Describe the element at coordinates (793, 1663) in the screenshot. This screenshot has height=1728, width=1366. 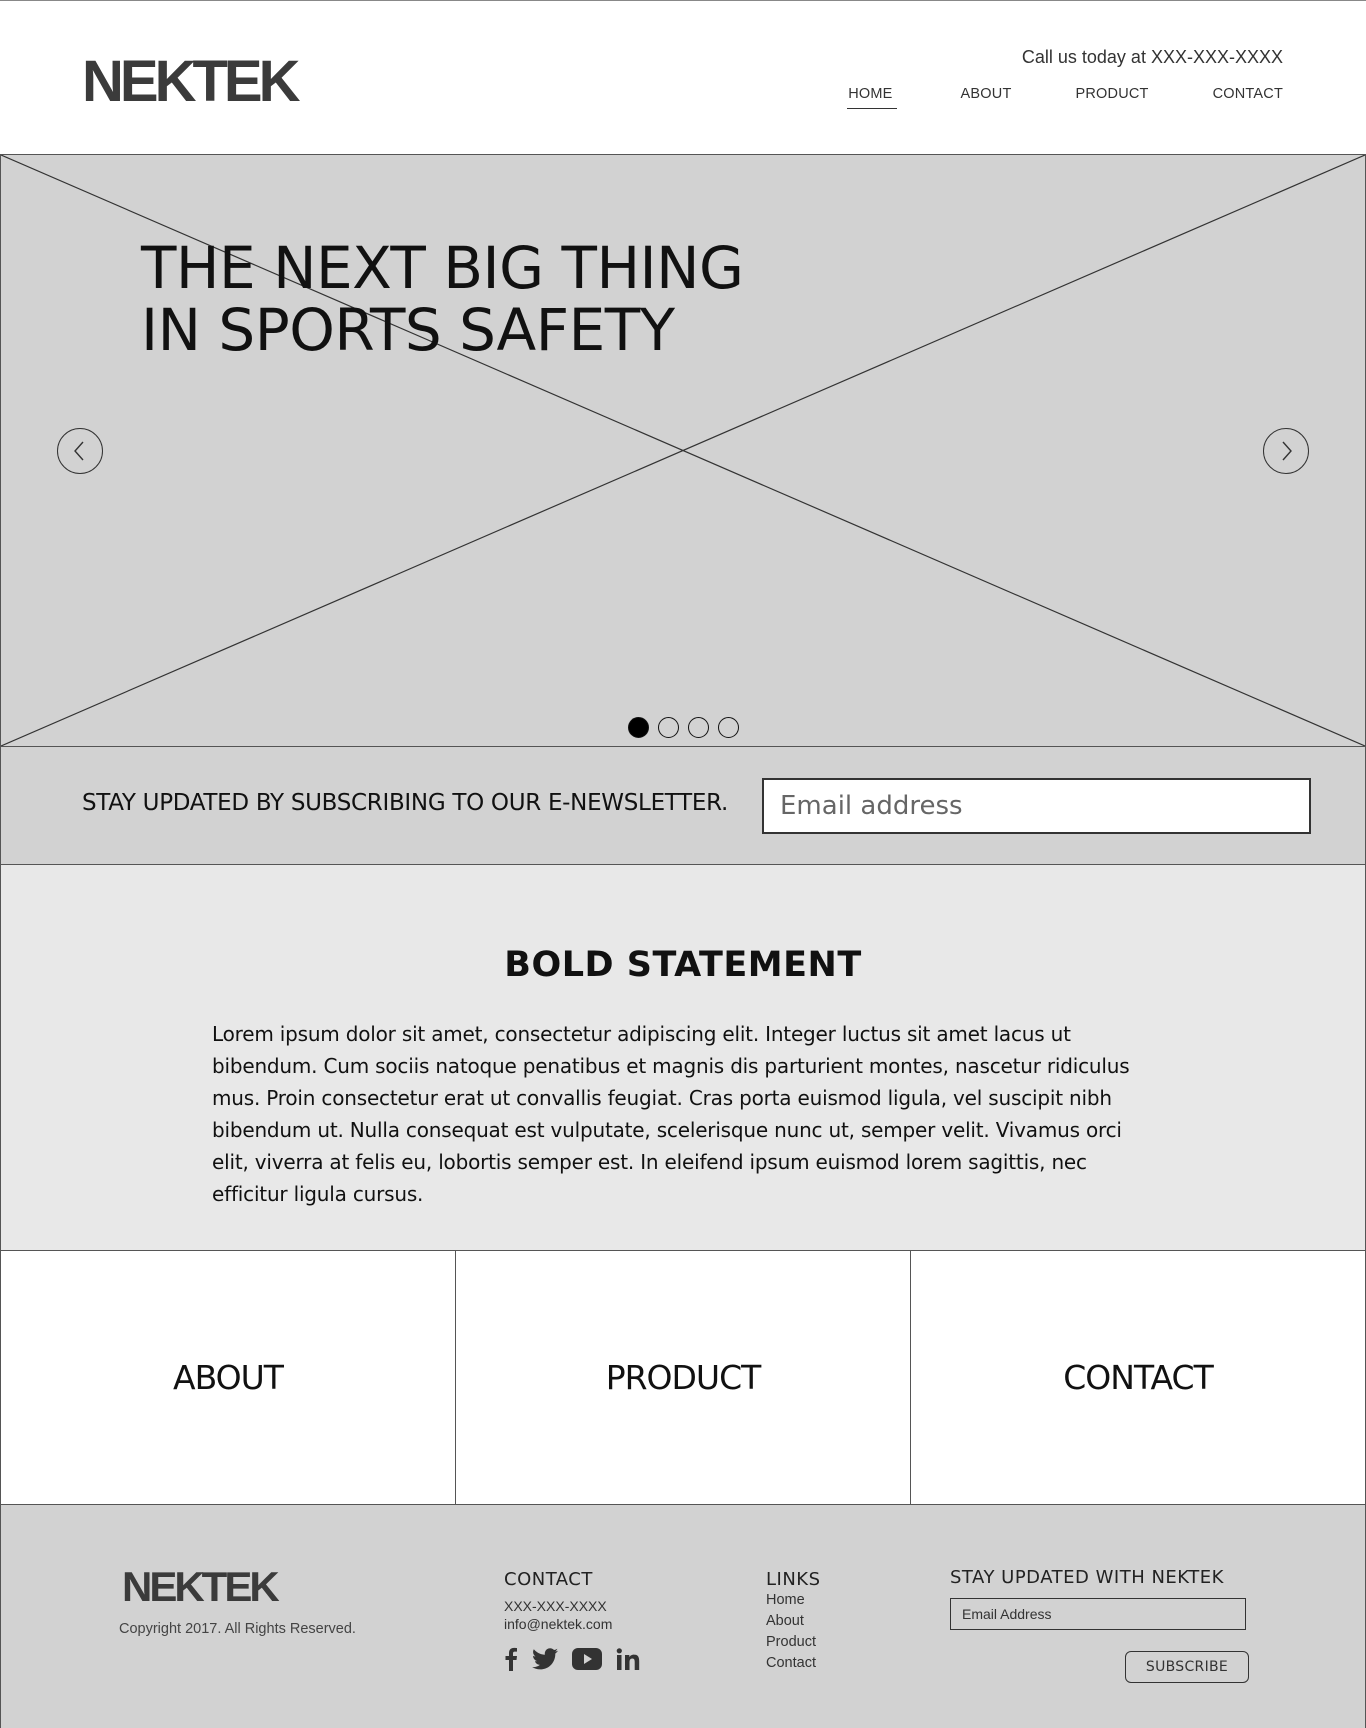
I see `footer-link-contact: Contact` at that location.